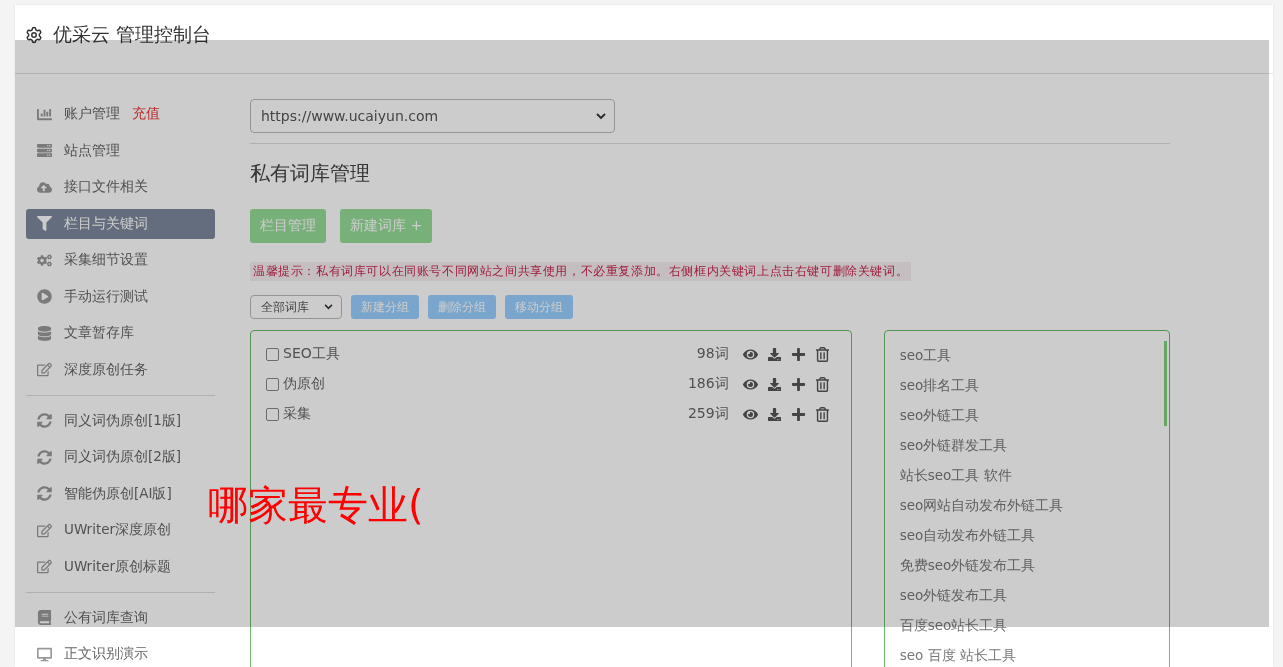 The width and height of the screenshot is (1283, 667). I want to click on filter-icon, so click(44, 223).